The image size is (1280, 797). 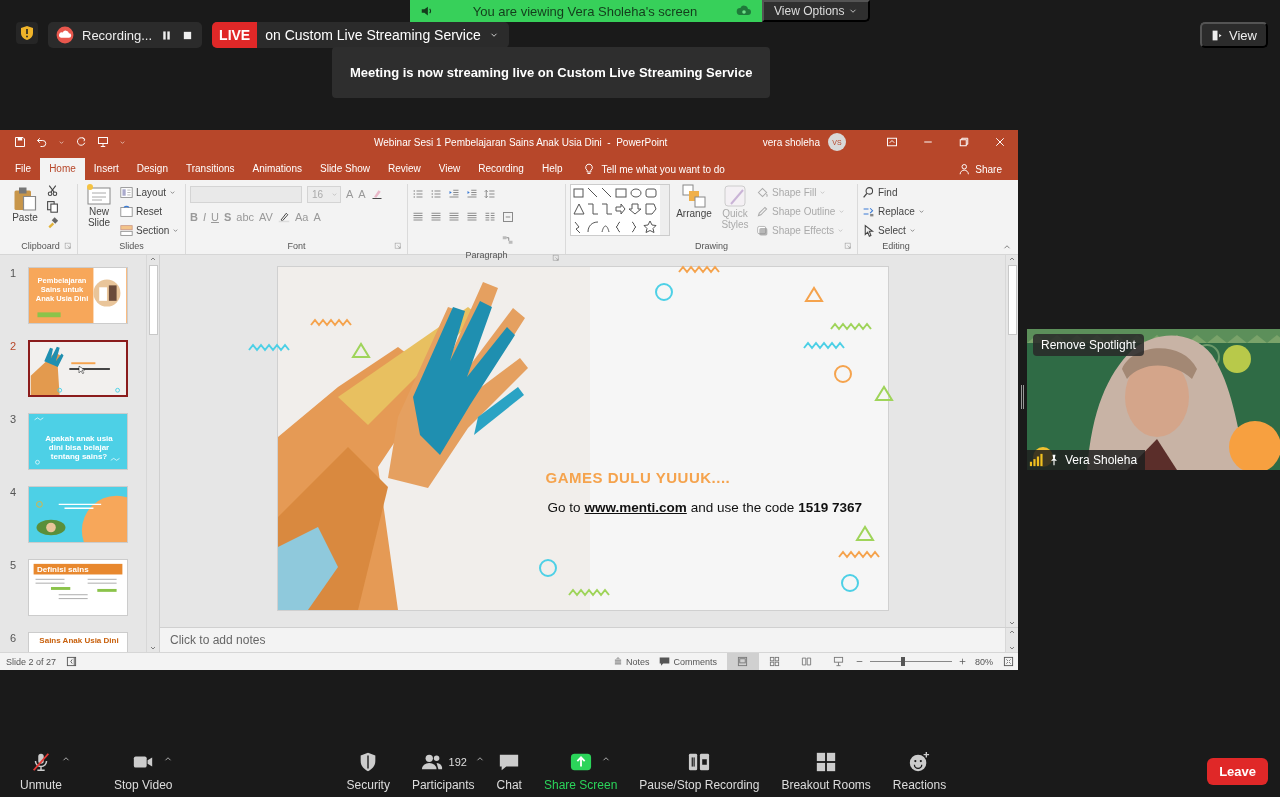 What do you see at coordinates (99, 211) in the screenshot?
I see `new-slide-button: New Slide` at bounding box center [99, 211].